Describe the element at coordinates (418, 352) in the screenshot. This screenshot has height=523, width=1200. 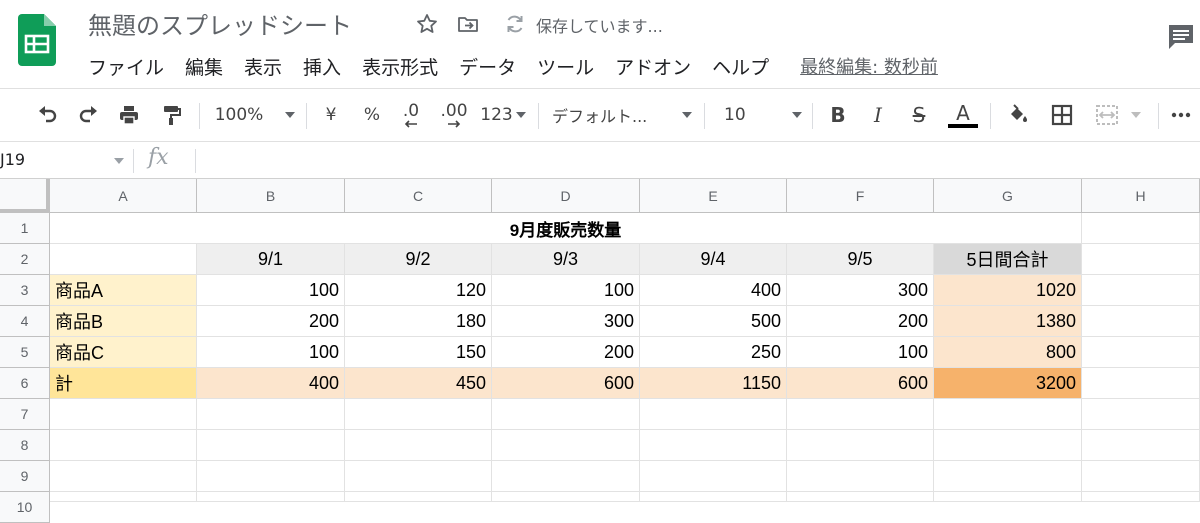
I see `value-cell: 150` at that location.